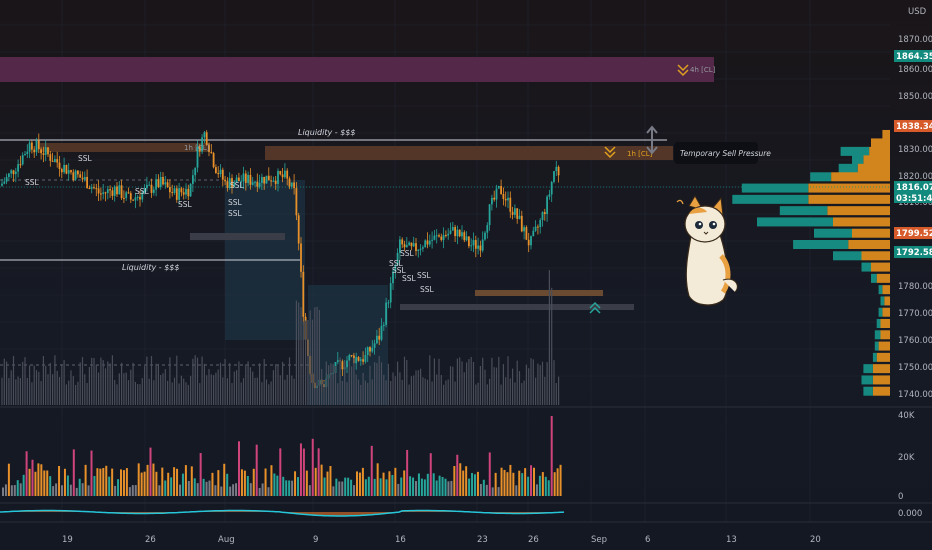  I want to click on time-tick: 16, so click(400, 540).